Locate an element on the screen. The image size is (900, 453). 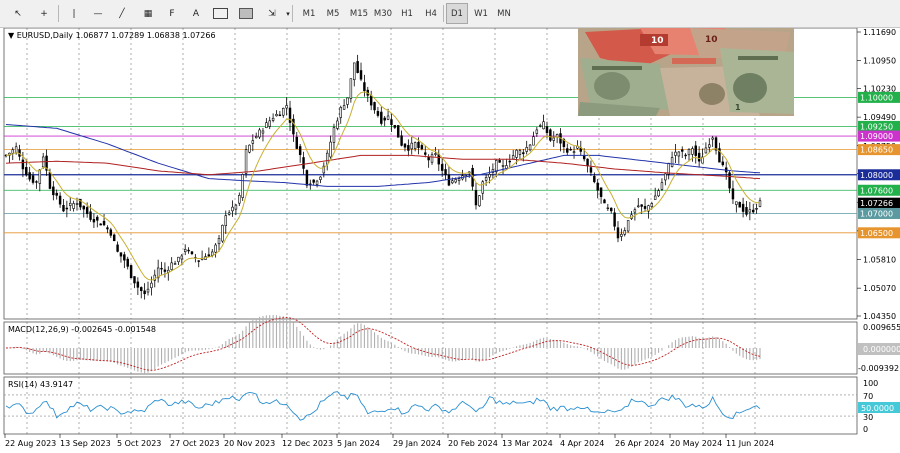
time-tick-label: 22 Aug 2023 is located at coordinates (30, 443).